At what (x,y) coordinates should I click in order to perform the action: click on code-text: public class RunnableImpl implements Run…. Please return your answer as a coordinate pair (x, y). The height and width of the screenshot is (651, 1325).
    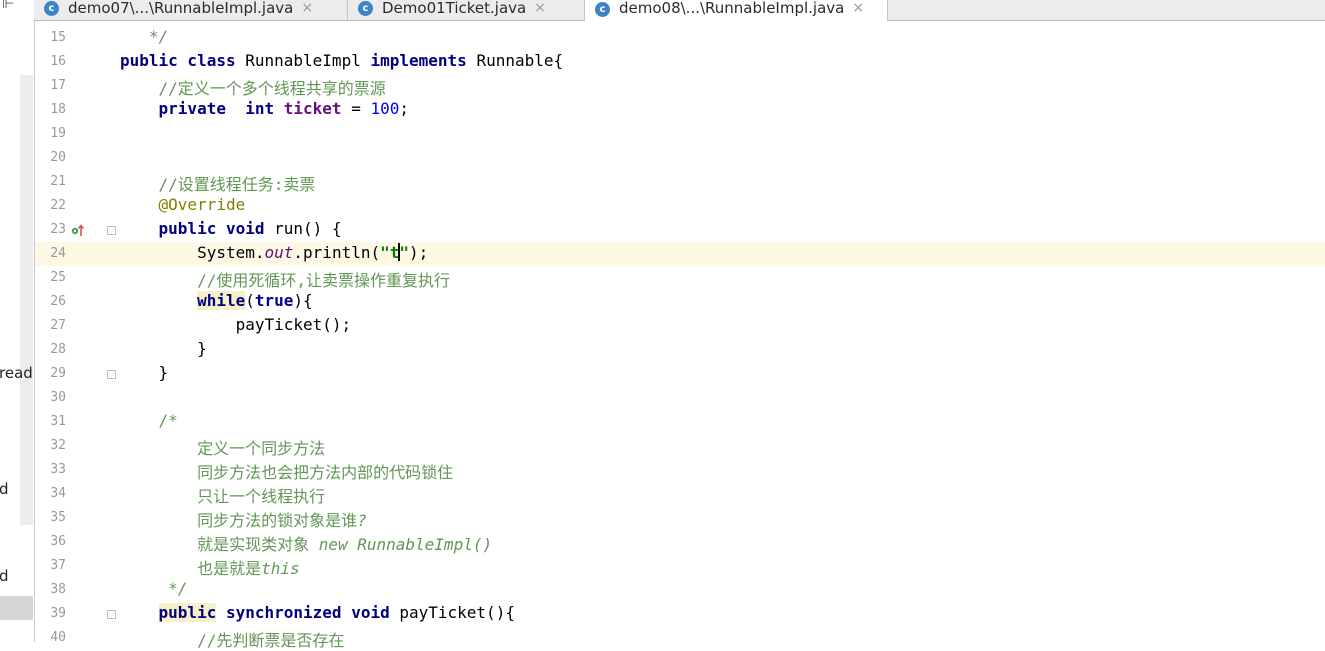
    Looking at the image, I should click on (342, 60).